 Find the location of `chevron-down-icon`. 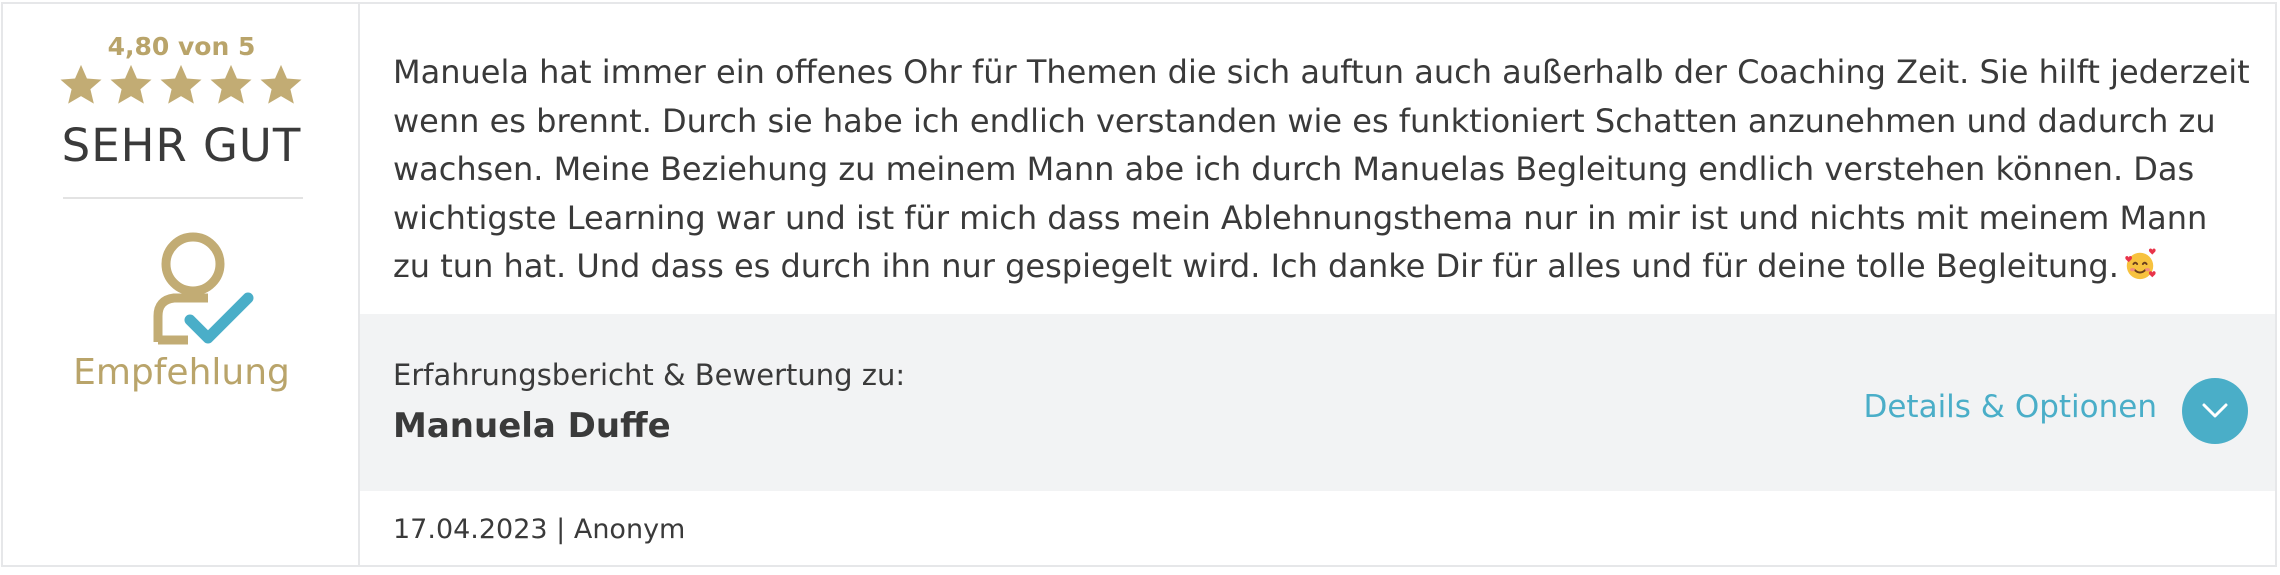

chevron-down-icon is located at coordinates (2215, 410).